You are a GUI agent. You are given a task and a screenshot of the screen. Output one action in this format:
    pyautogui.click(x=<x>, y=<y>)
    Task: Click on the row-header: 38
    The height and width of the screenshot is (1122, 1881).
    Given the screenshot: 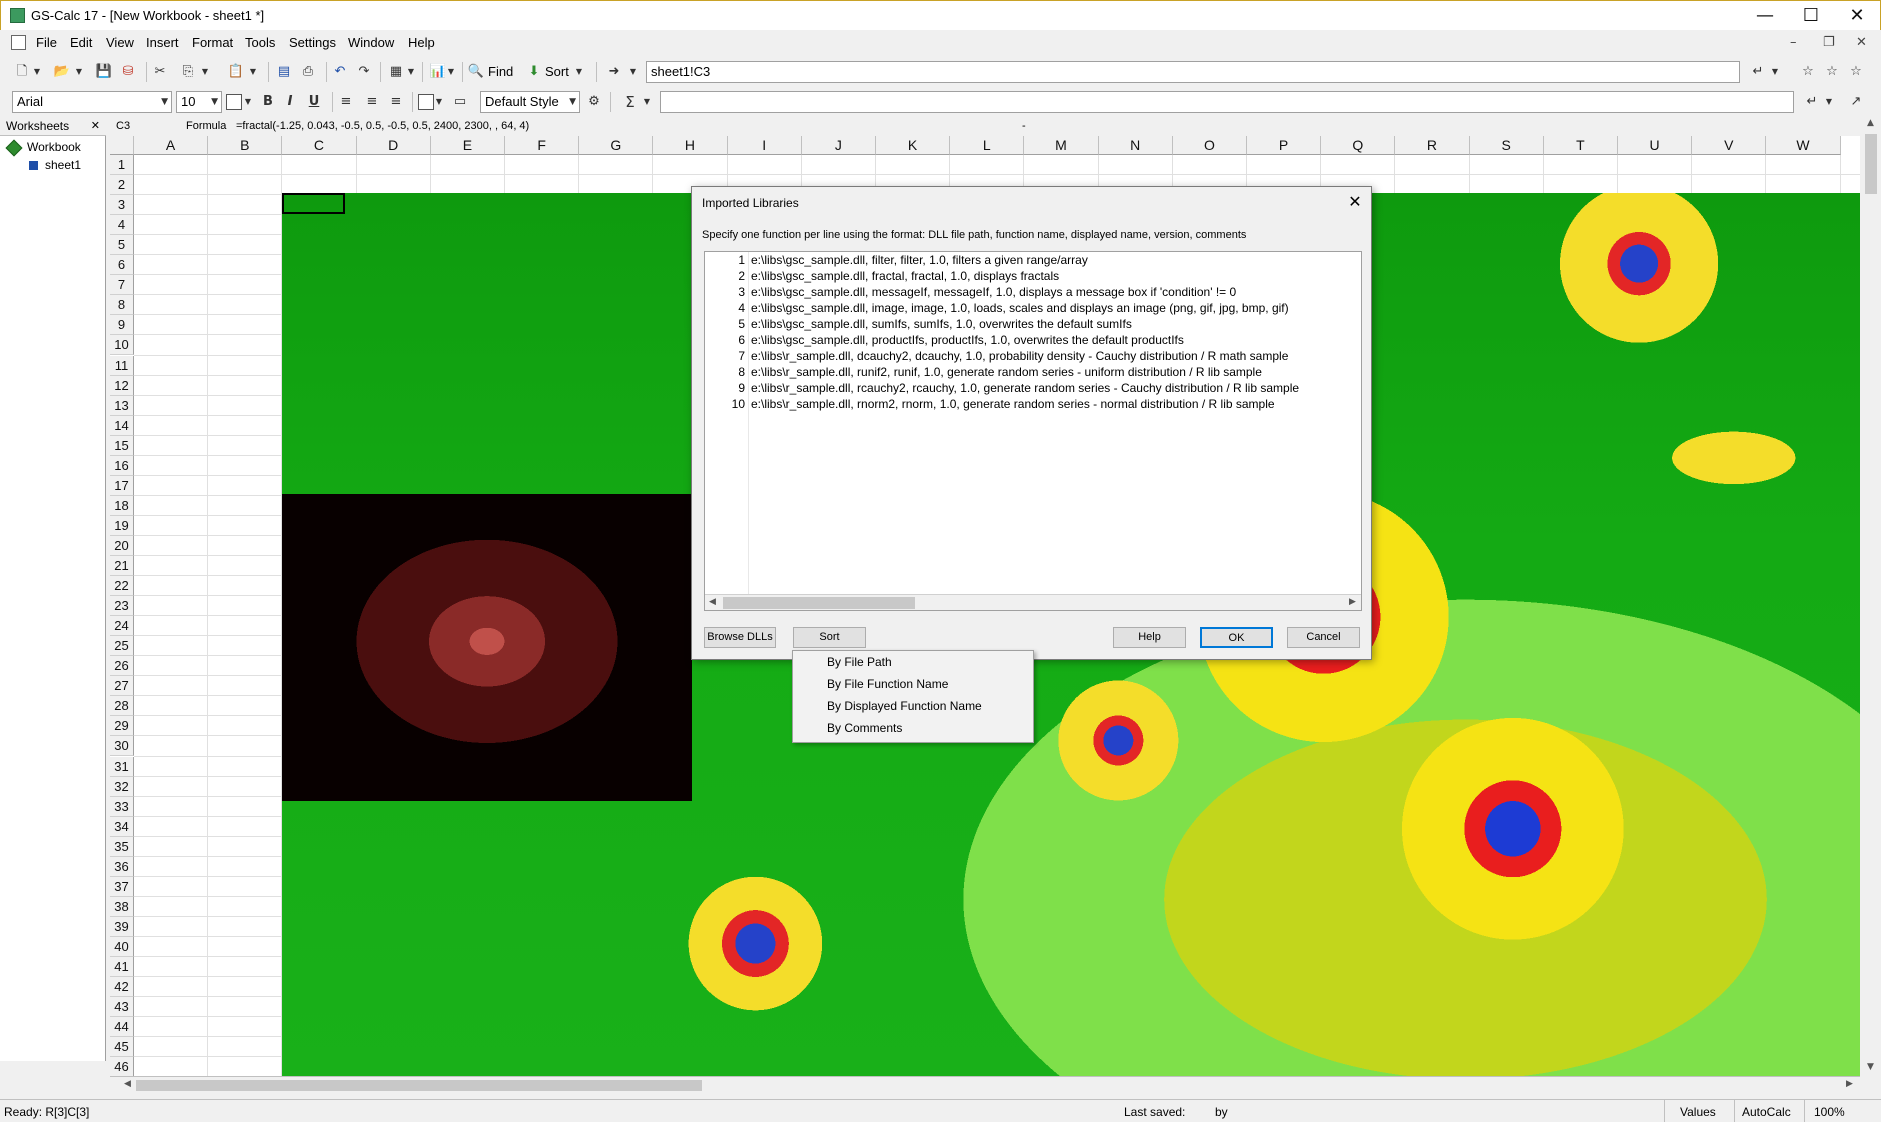 What is the action you would take?
    pyautogui.click(x=122, y=906)
    